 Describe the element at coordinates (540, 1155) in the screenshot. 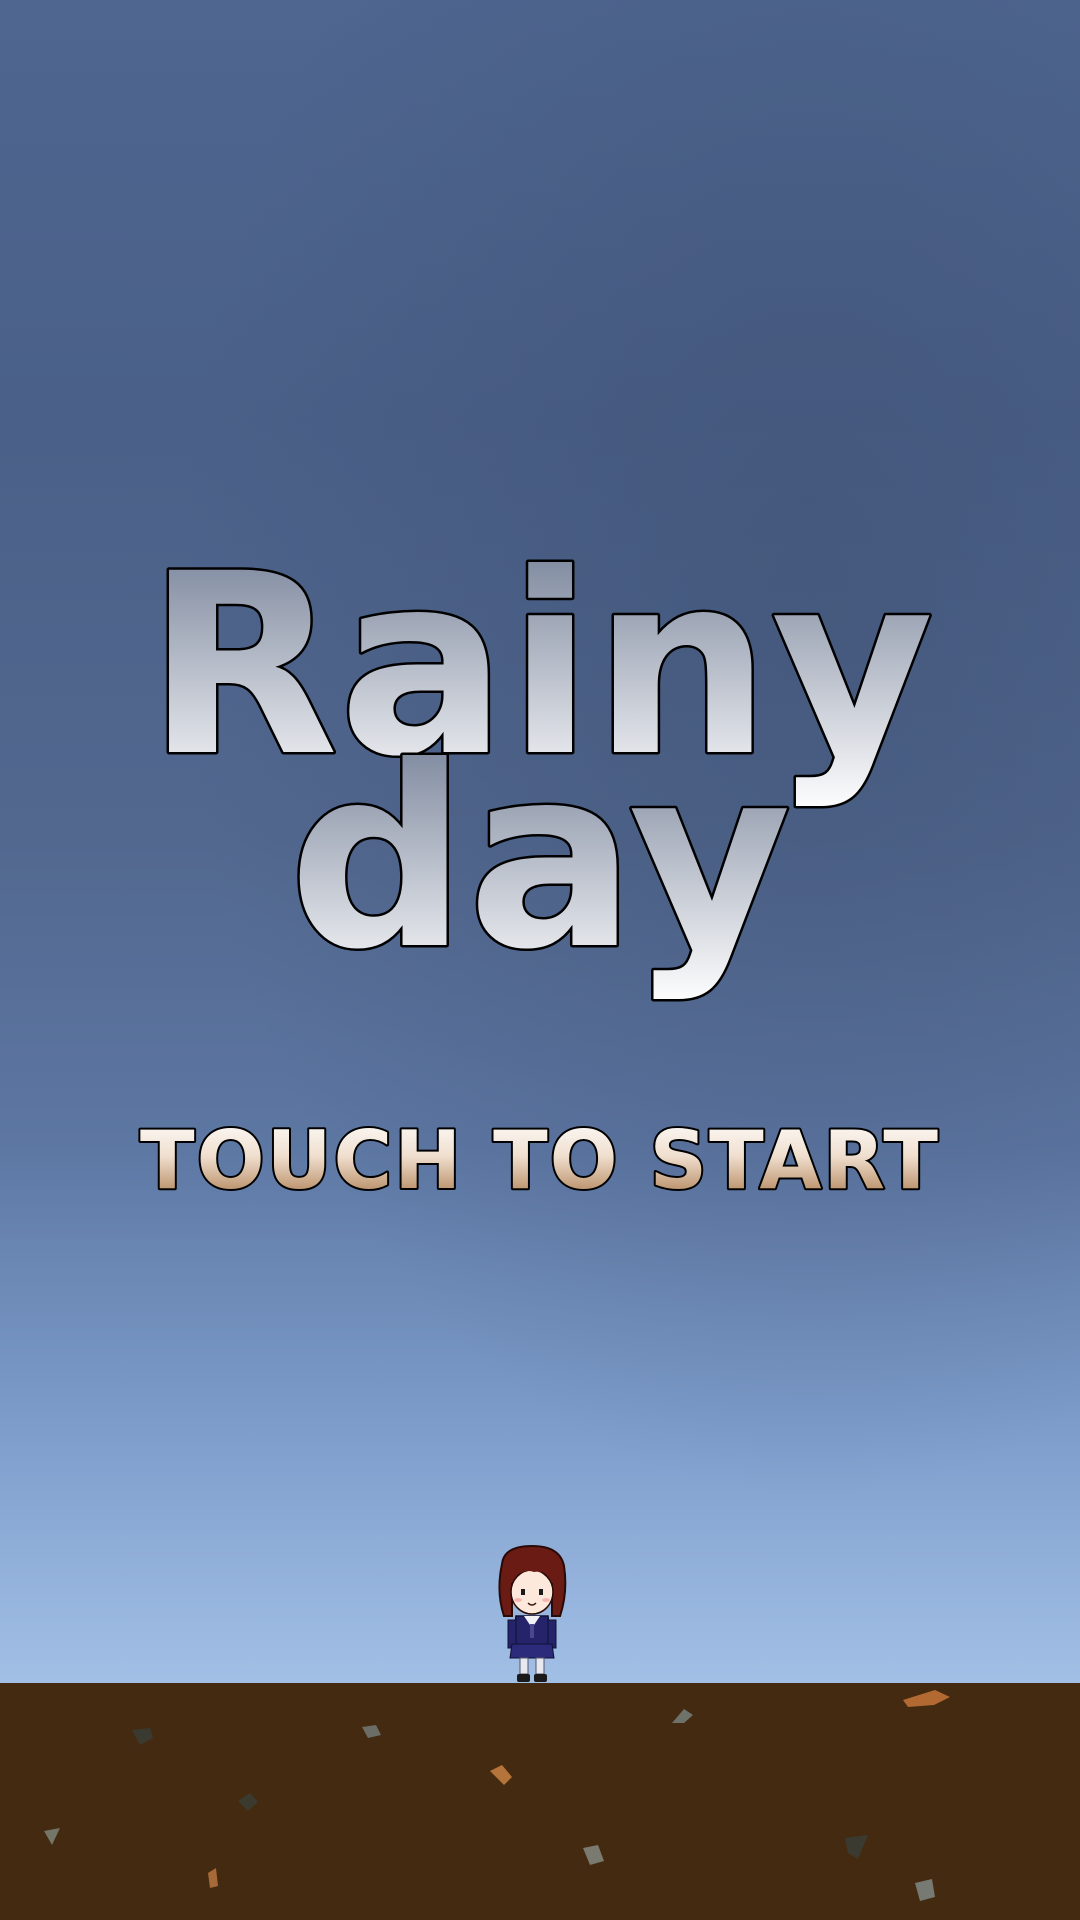

I see `touch-to-start-area` at that location.